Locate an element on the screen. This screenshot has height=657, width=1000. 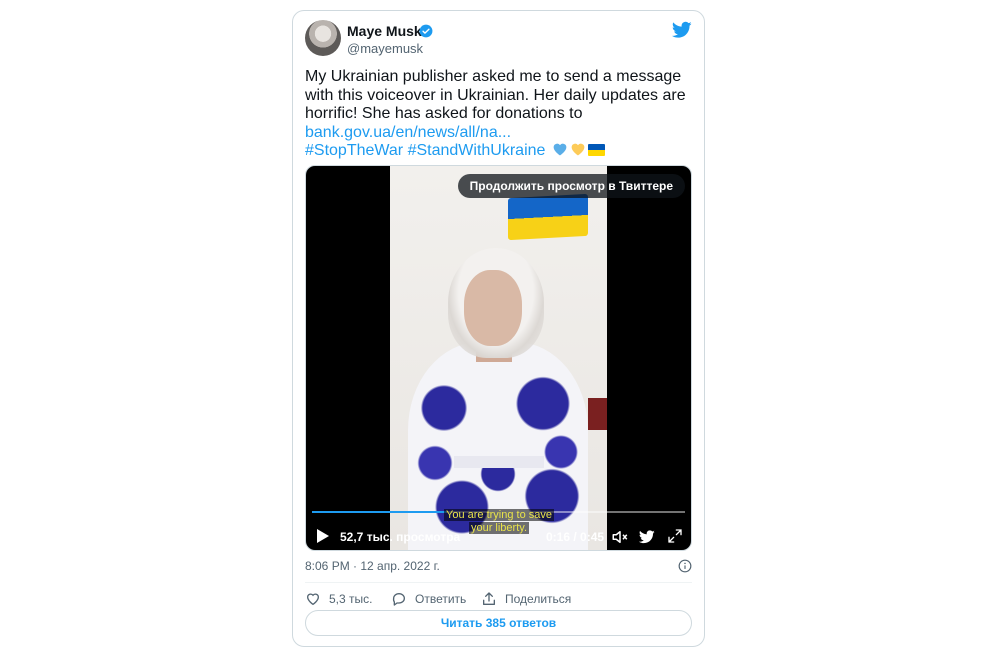
heart-icon is located at coordinates (313, 599).